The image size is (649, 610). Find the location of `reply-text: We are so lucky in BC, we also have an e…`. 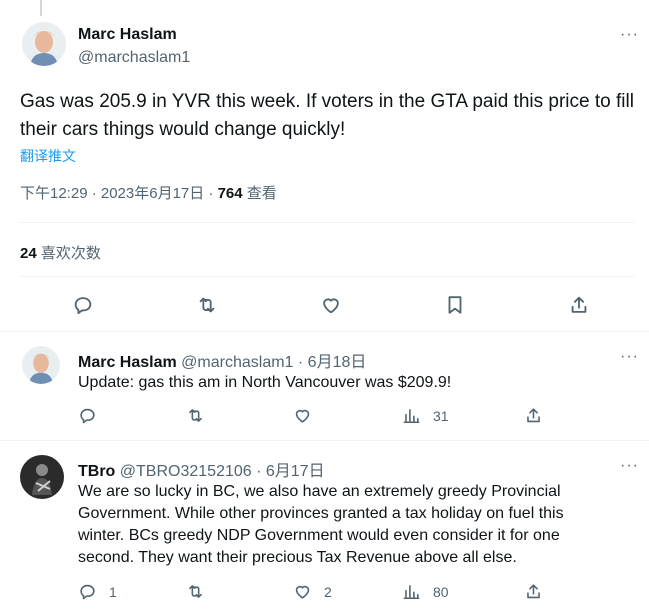

reply-text: We are so lucky in BC, we also have an e… is located at coordinates (321, 524).